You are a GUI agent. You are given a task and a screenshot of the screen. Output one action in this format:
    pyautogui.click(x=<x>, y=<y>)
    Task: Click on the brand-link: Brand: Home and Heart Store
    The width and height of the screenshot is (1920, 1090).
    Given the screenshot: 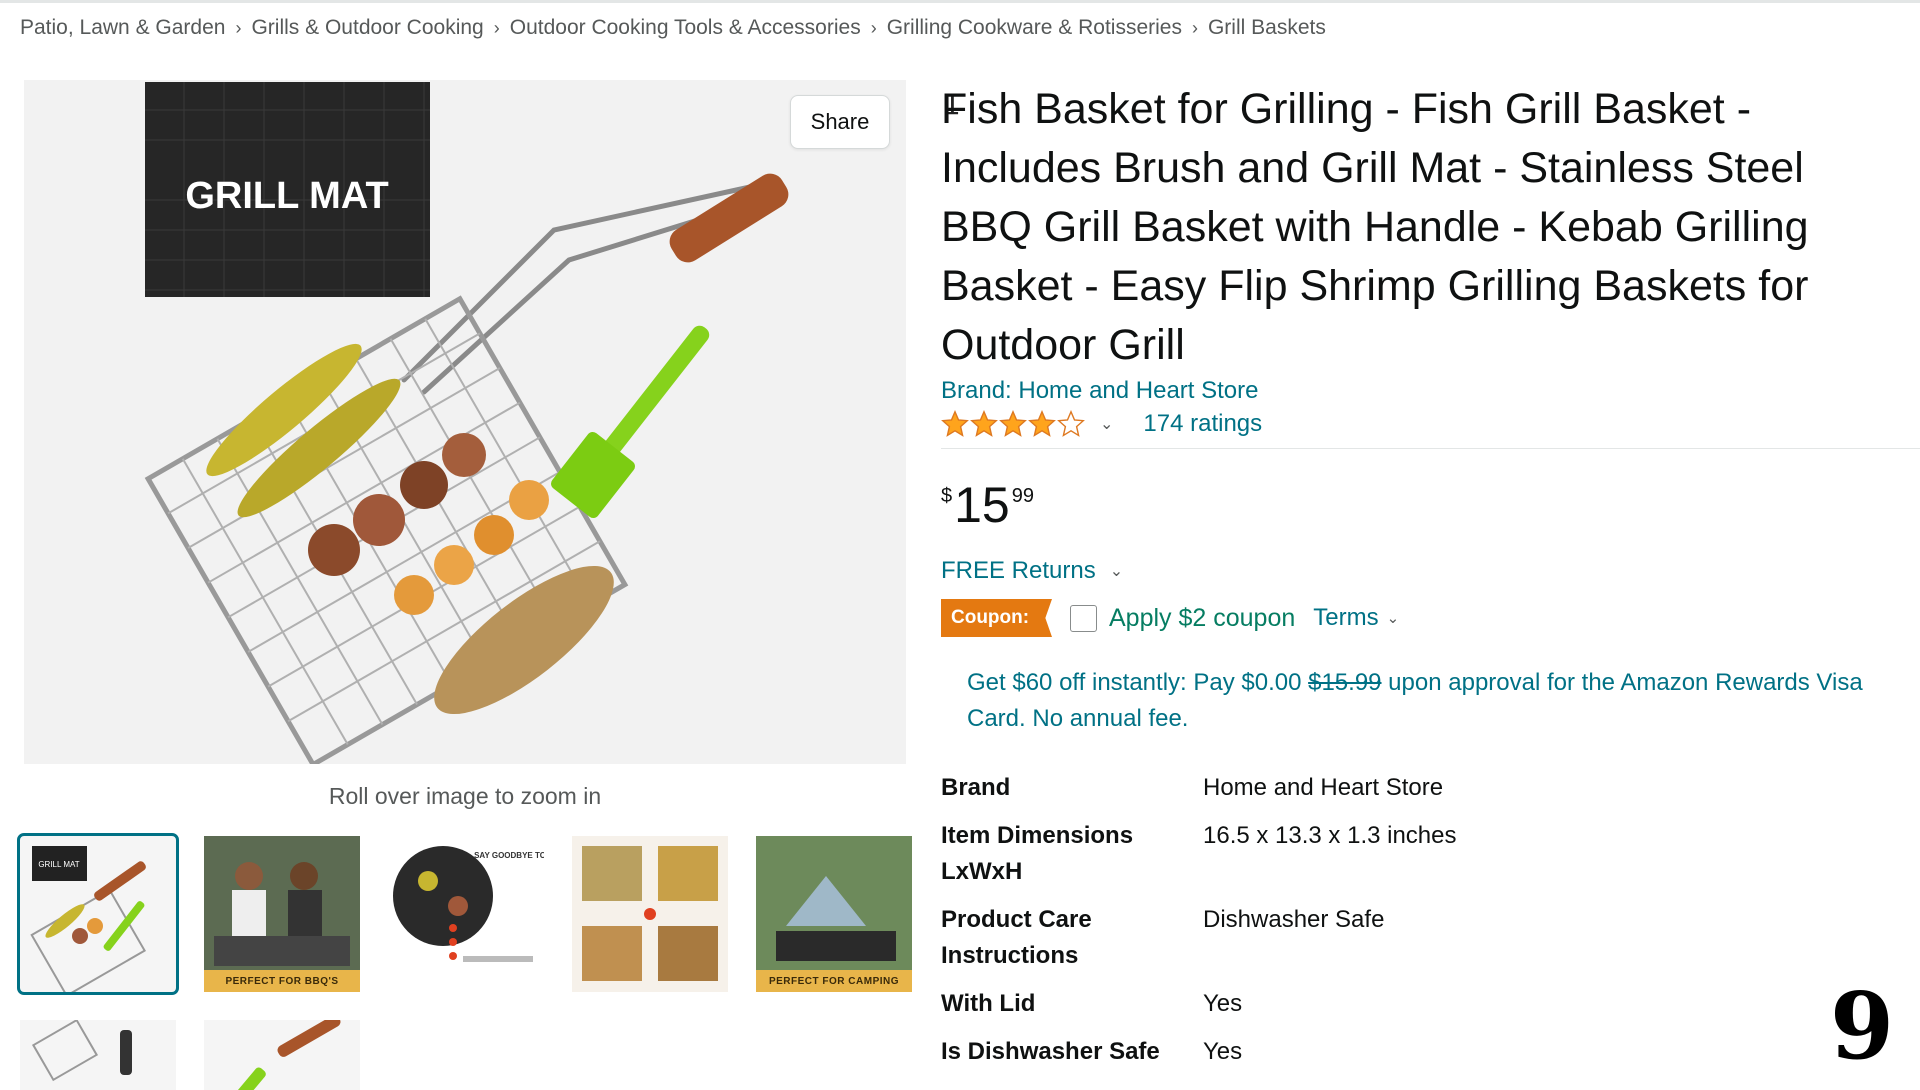 What is the action you would take?
    pyautogui.click(x=1100, y=391)
    